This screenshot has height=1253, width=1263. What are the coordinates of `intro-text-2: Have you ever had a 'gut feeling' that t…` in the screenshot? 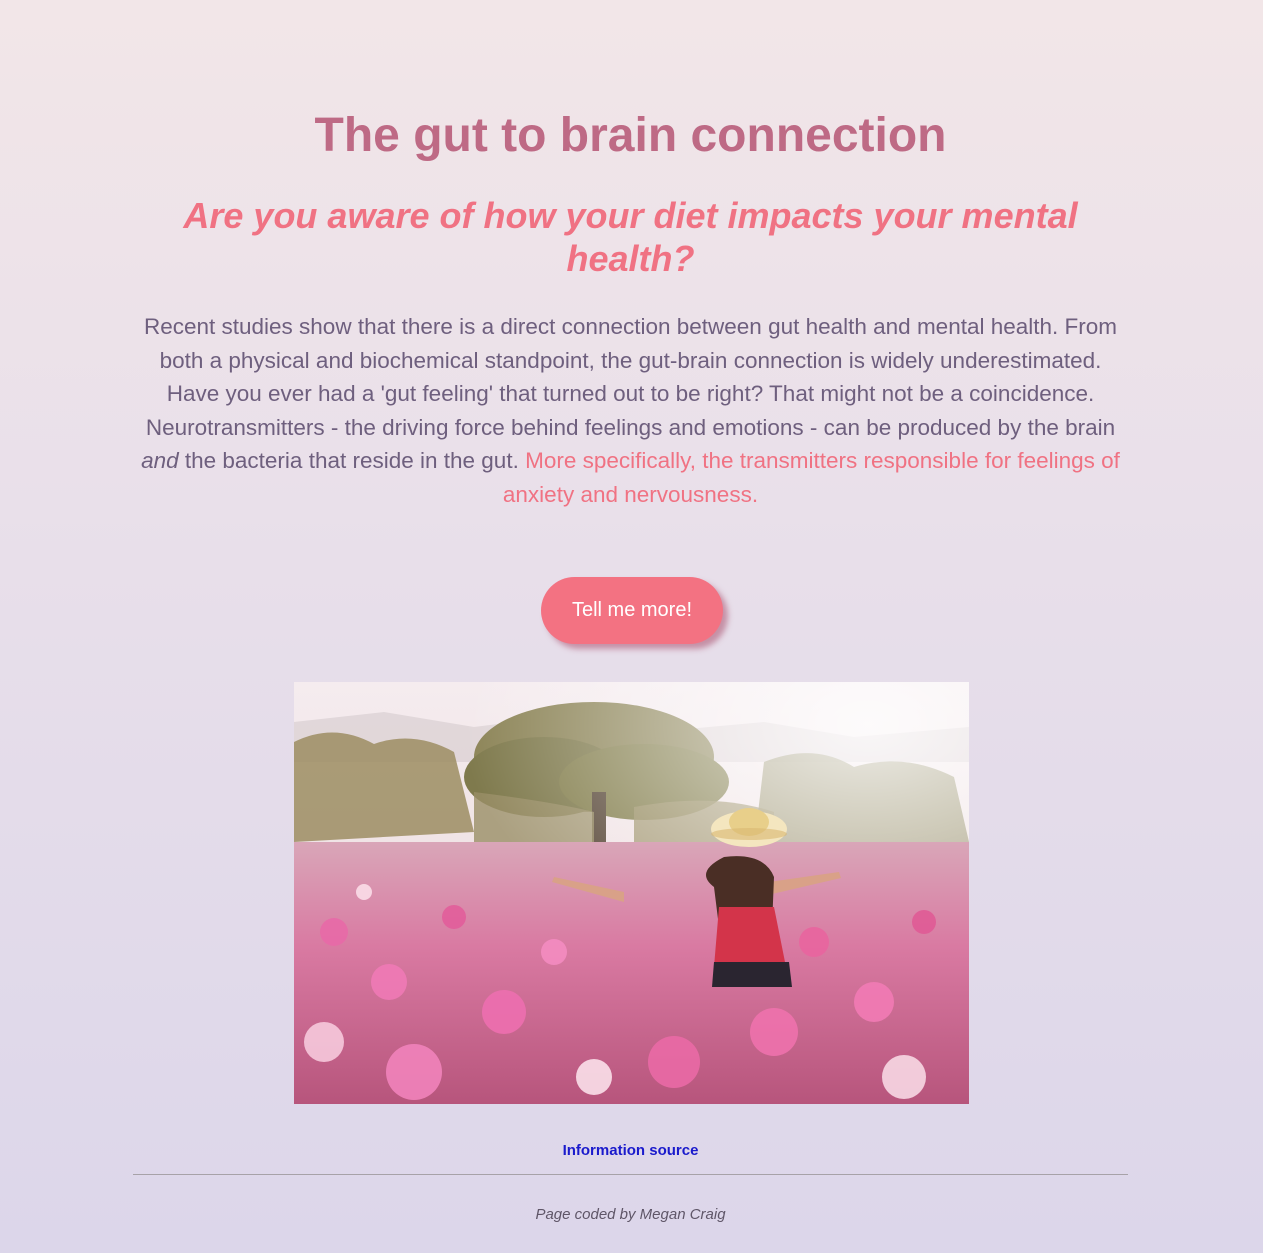 It's located at (630, 410).